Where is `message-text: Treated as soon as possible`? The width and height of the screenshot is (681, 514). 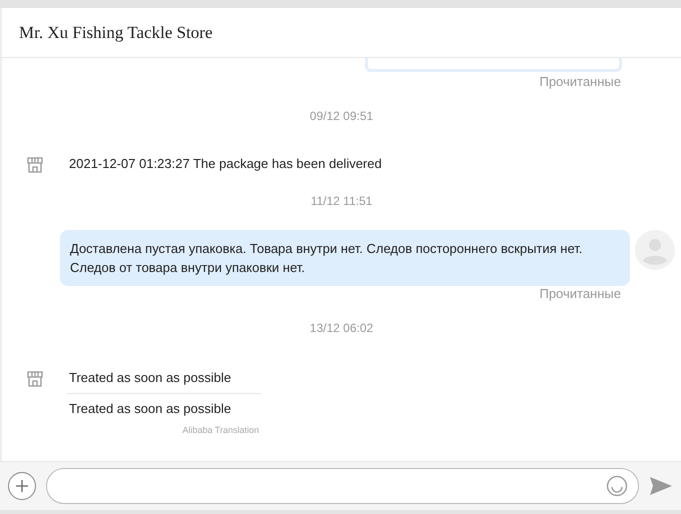
message-text: Treated as soon as possible is located at coordinates (150, 377).